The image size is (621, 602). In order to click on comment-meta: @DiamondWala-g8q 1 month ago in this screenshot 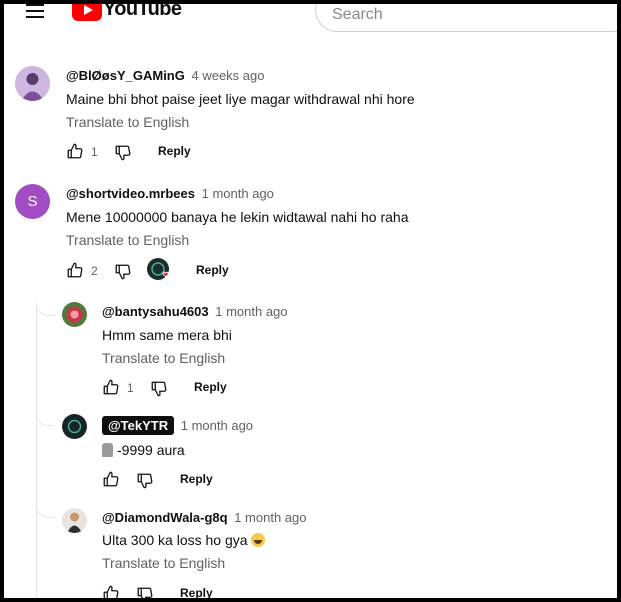, I will do `click(204, 517)`.